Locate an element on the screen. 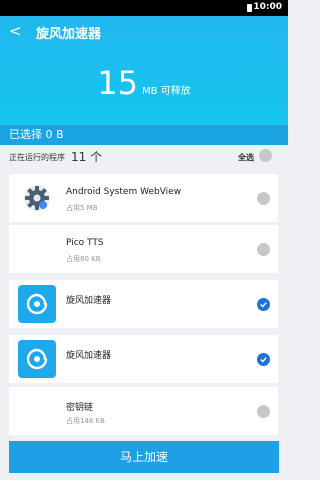 This screenshot has height=480, width=320. select-all-checkbox is located at coordinates (265, 155).